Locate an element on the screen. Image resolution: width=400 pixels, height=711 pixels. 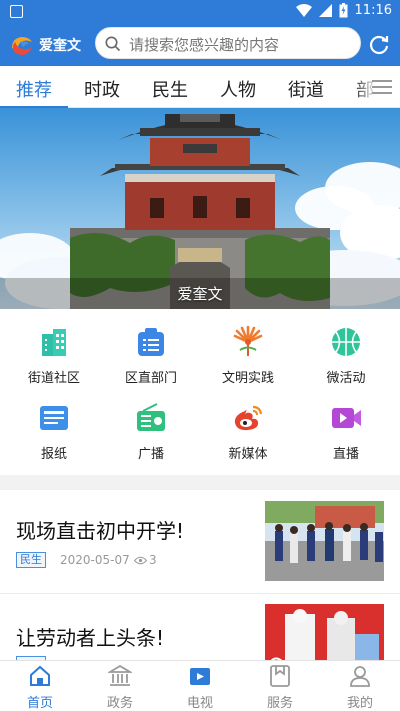
search-input: 请搜索您感兴趣的内容 is located at coordinates (228, 43).